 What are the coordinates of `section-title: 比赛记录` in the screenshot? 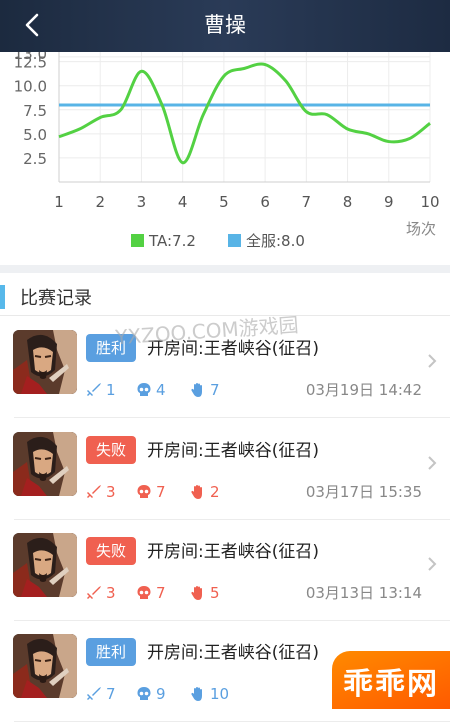 It's located at (56, 297).